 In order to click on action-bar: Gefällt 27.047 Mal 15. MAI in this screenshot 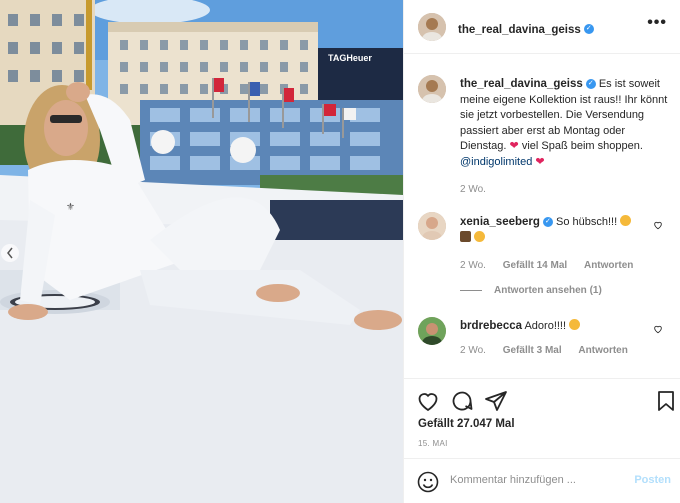, I will do `click(542, 418)`.